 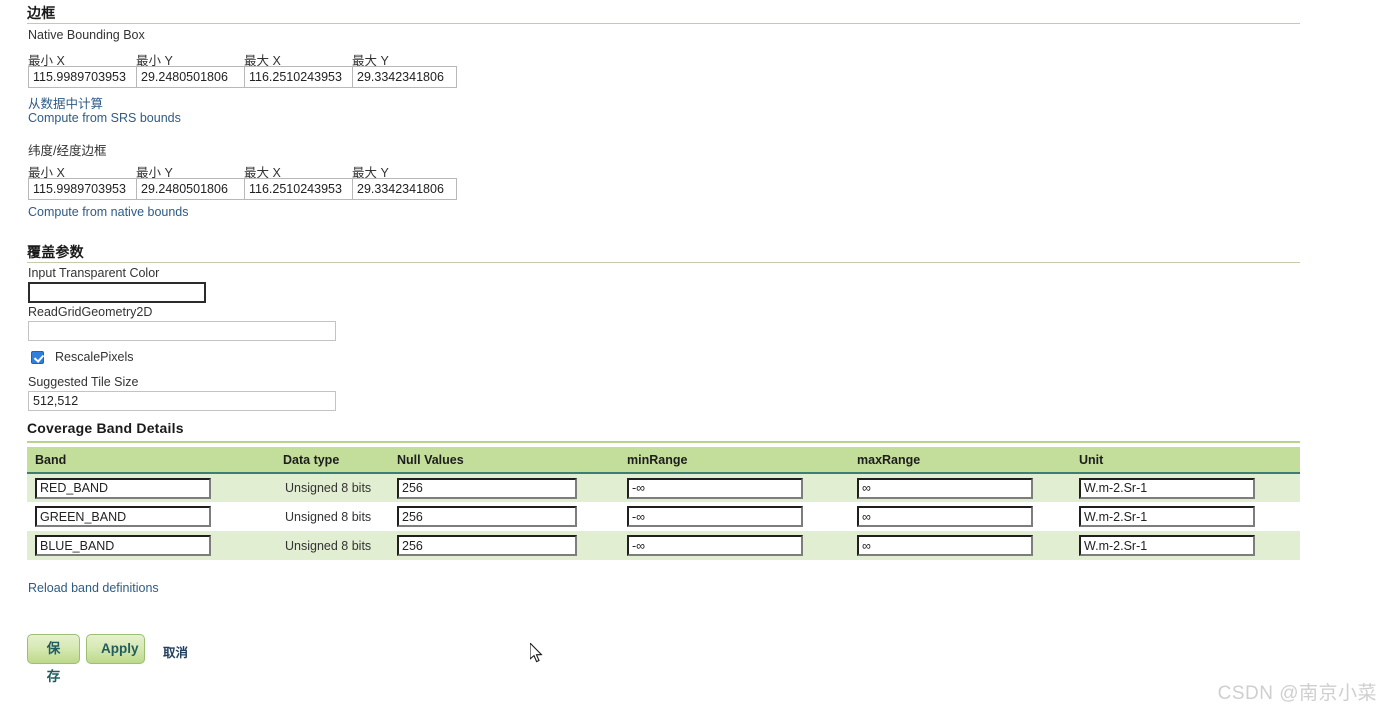 What do you see at coordinates (65, 102) in the screenshot?
I see `compute-from-data-link: 从数据中计算` at bounding box center [65, 102].